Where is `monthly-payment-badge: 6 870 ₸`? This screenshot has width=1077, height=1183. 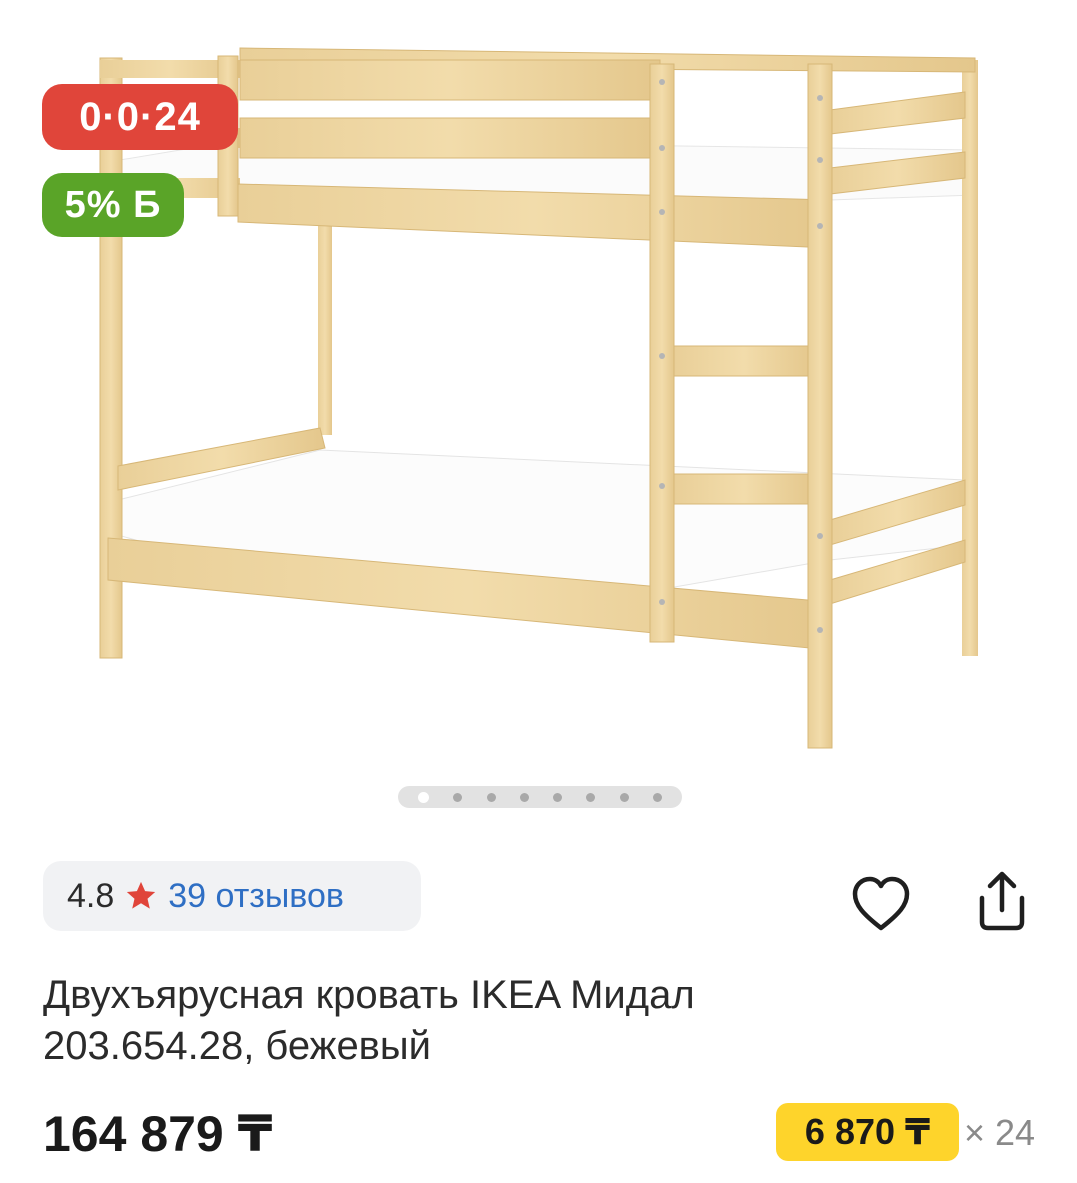
monthly-payment-badge: 6 870 ₸ is located at coordinates (867, 1132).